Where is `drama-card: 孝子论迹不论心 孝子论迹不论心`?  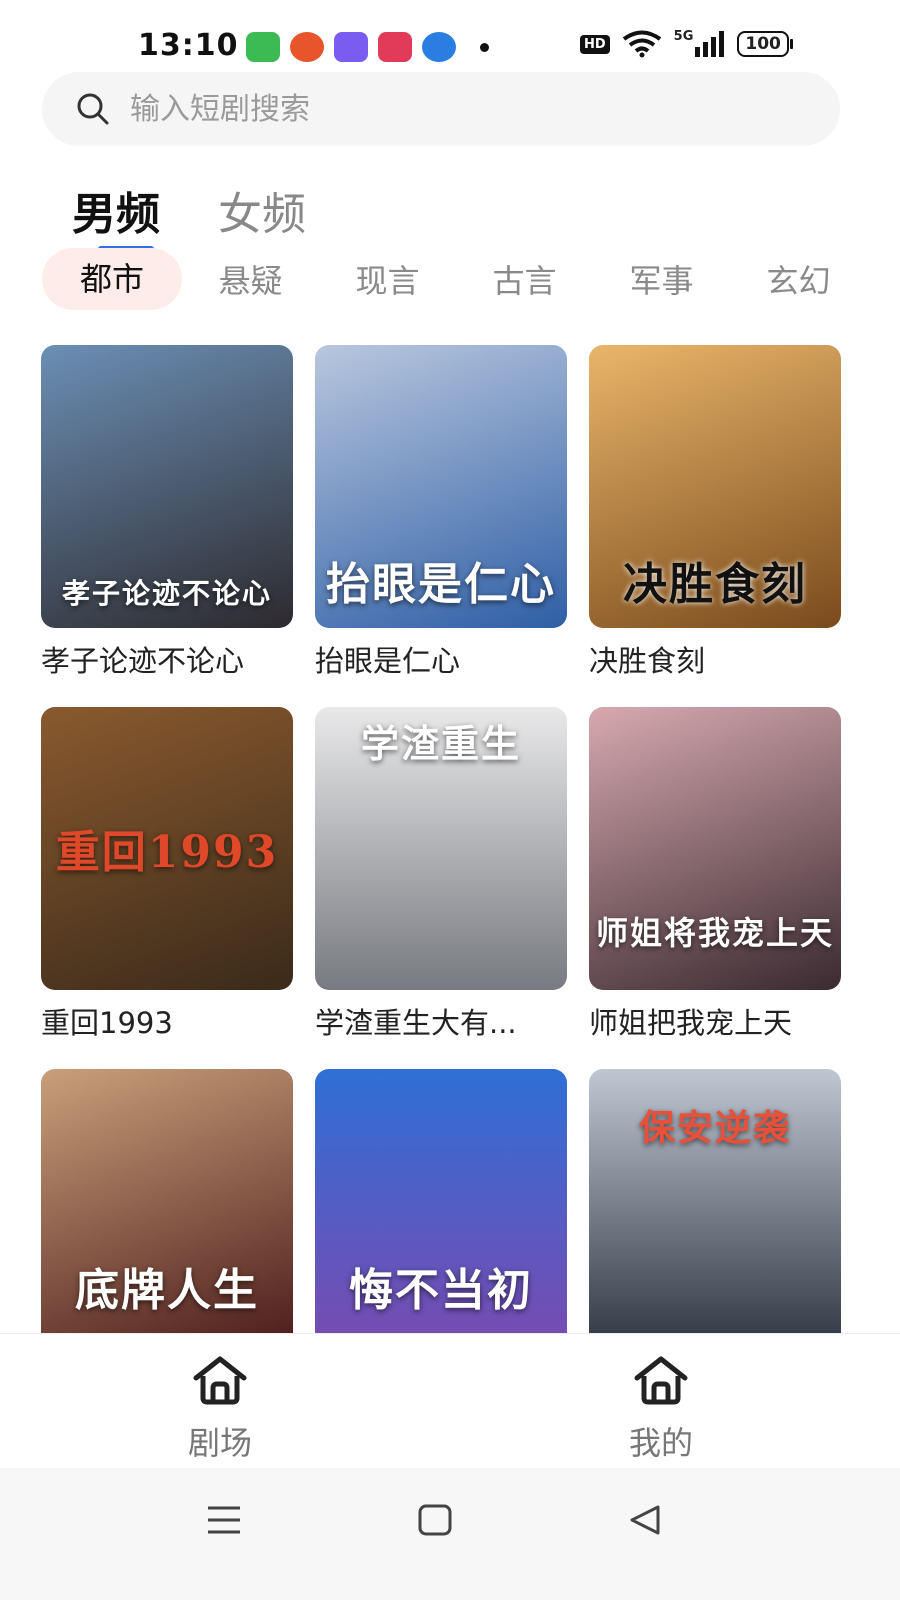 drama-card: 孝子论迹不论心 孝子论迹不论心 is located at coordinates (167, 512).